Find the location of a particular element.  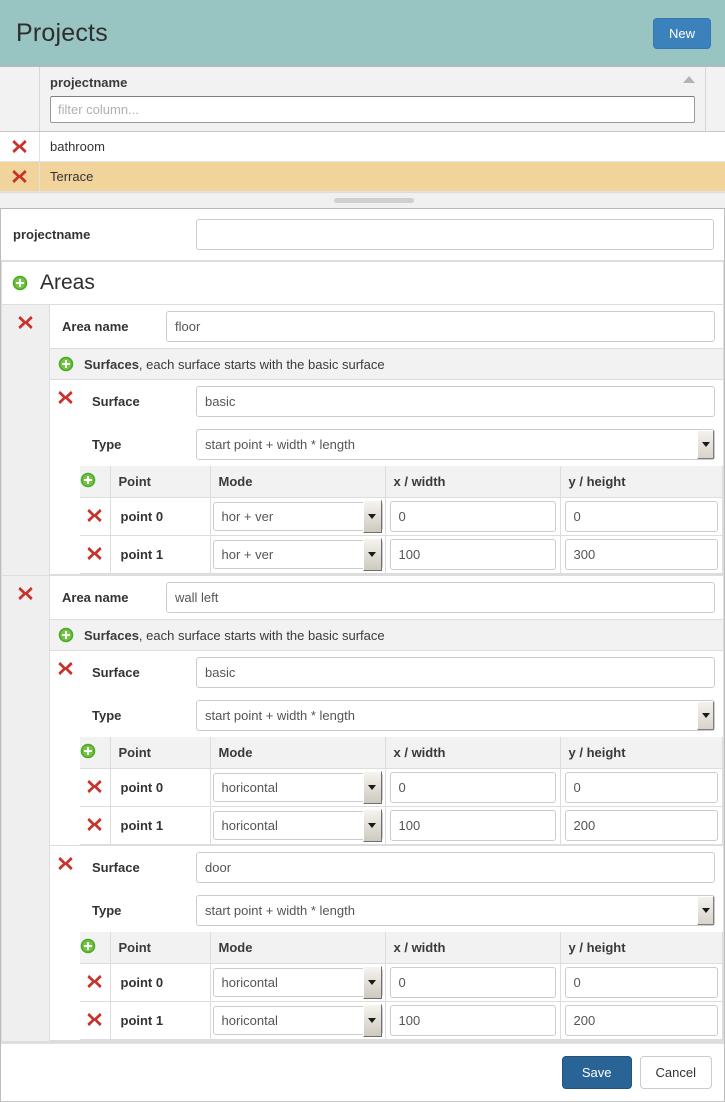

save-button: Save is located at coordinates (596, 1072).